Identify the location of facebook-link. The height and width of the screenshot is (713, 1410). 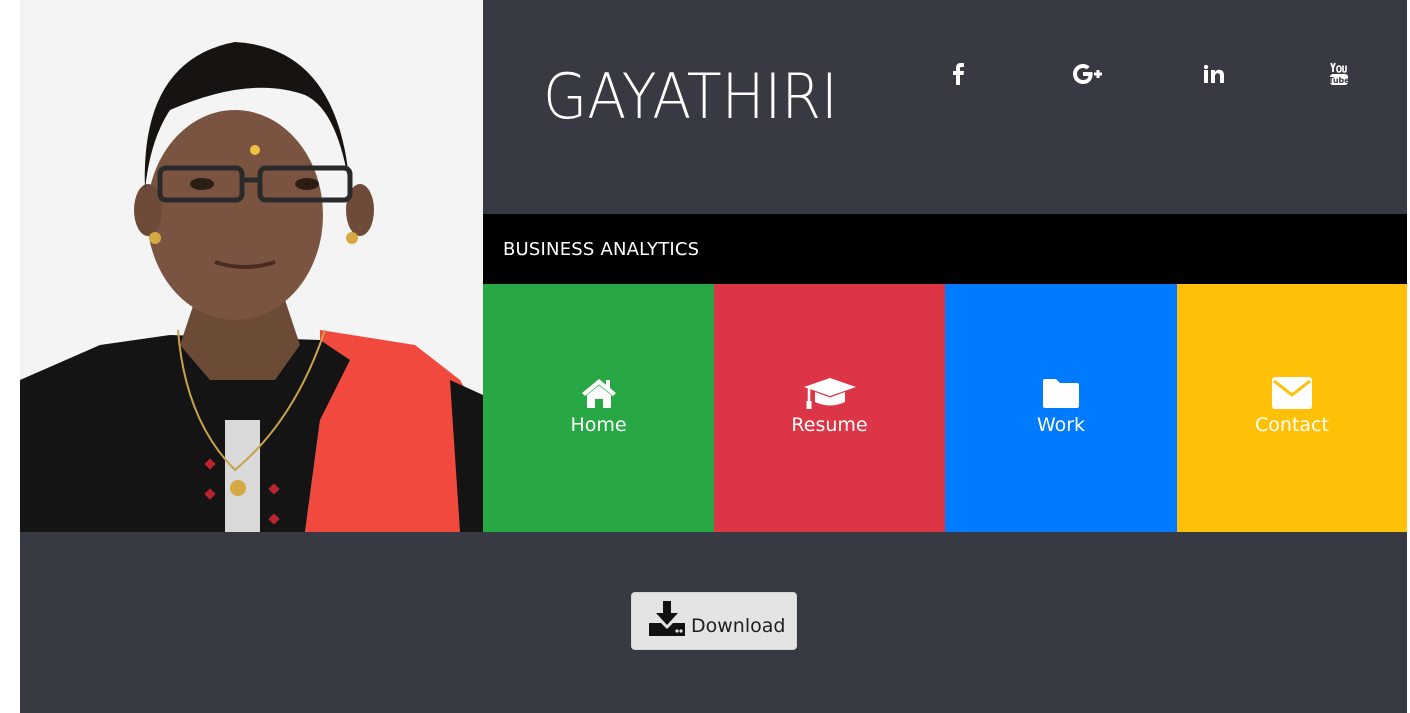
(959, 76).